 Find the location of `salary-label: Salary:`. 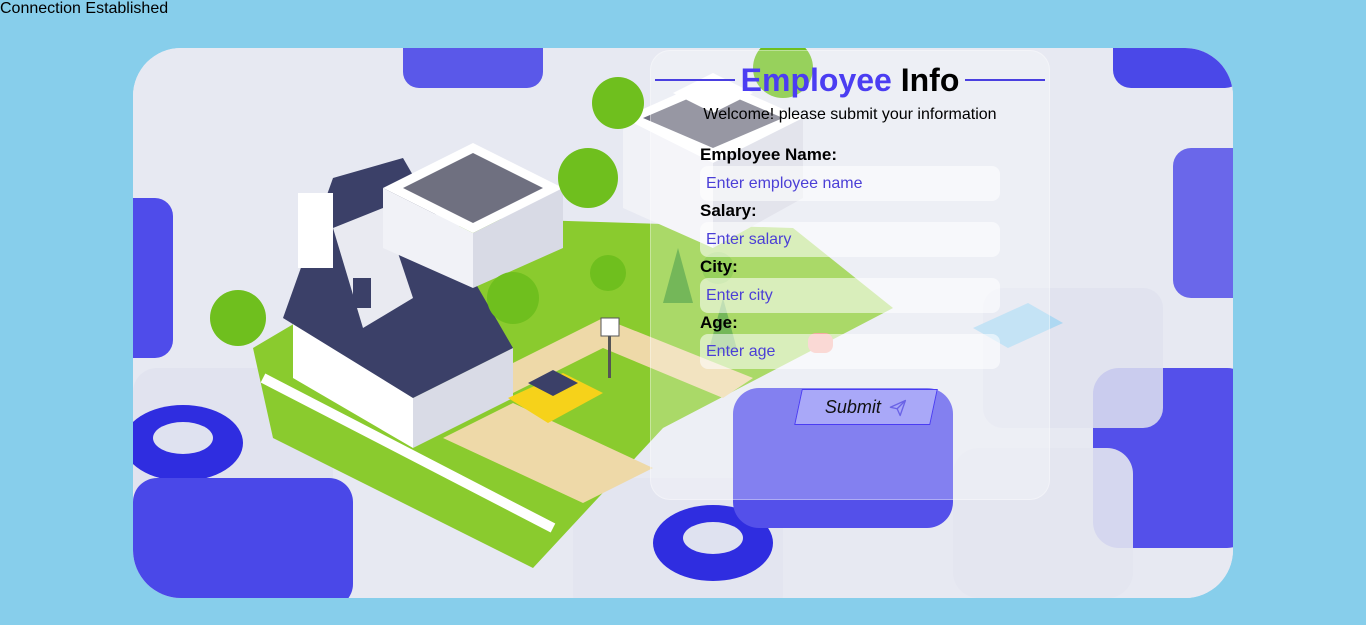

salary-label: Salary: is located at coordinates (728, 210).